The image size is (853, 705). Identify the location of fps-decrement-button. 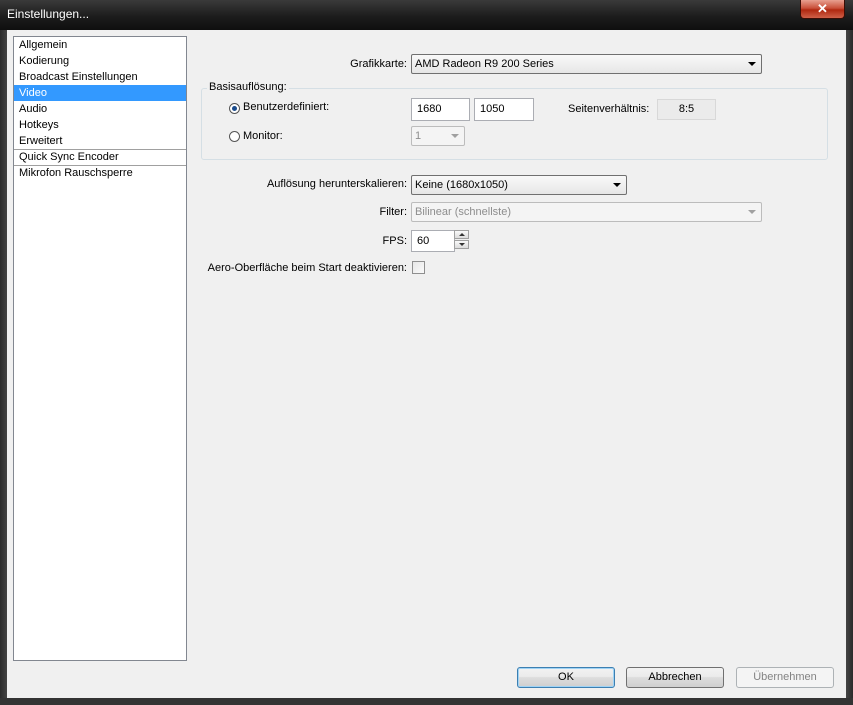
(461, 244).